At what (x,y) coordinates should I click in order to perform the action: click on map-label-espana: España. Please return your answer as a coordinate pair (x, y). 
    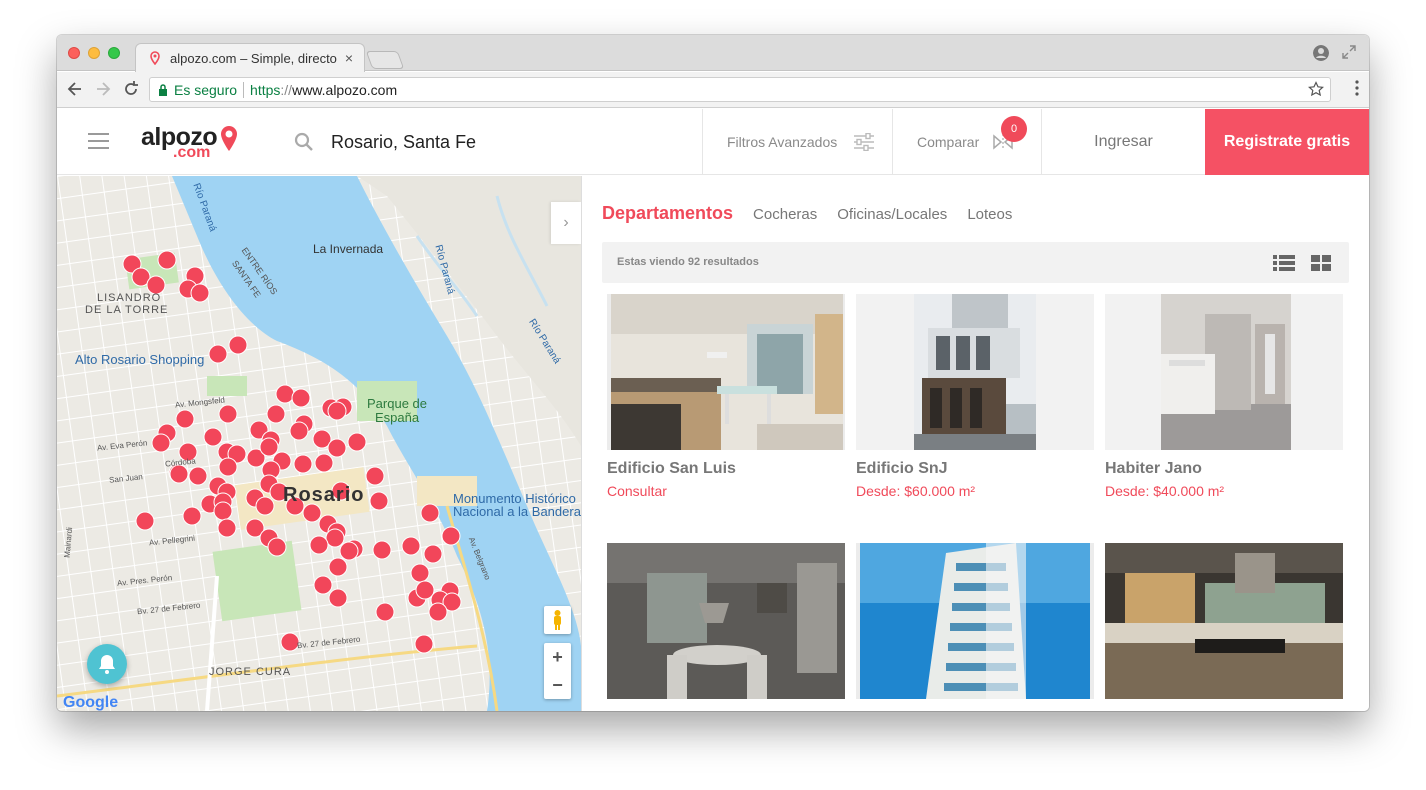
    Looking at the image, I should click on (397, 417).